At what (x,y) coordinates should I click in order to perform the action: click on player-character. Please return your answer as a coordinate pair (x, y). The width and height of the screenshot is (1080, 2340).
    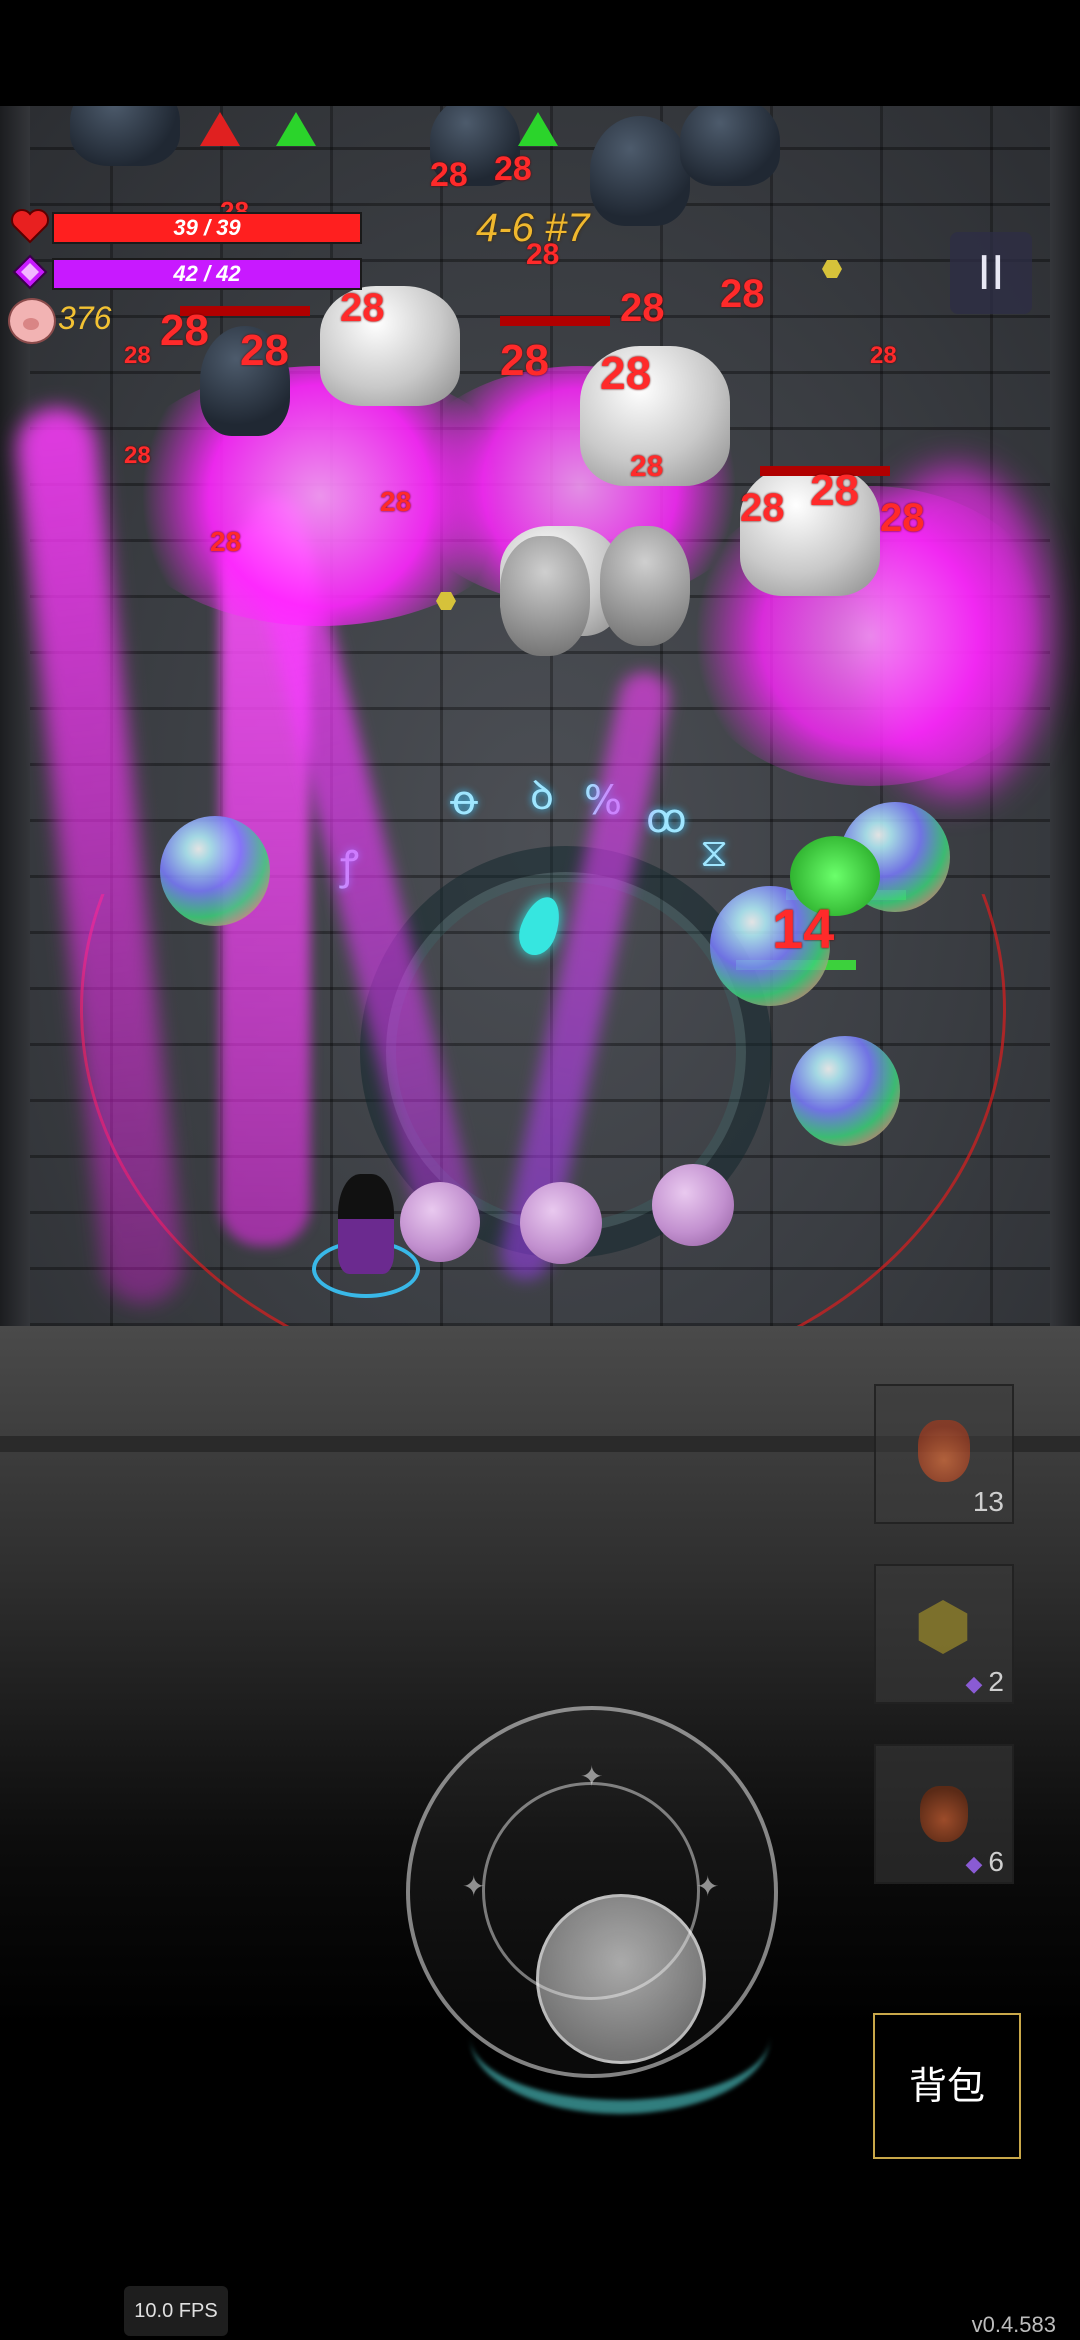
    Looking at the image, I should click on (366, 1224).